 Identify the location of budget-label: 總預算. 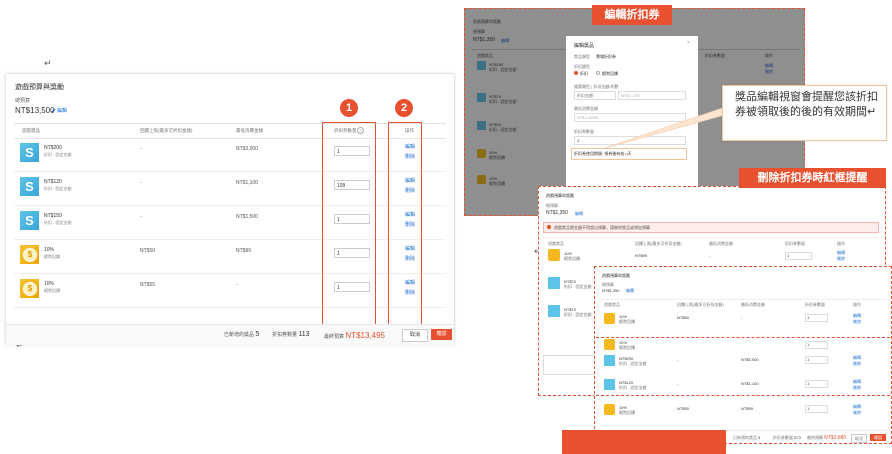
(23, 101).